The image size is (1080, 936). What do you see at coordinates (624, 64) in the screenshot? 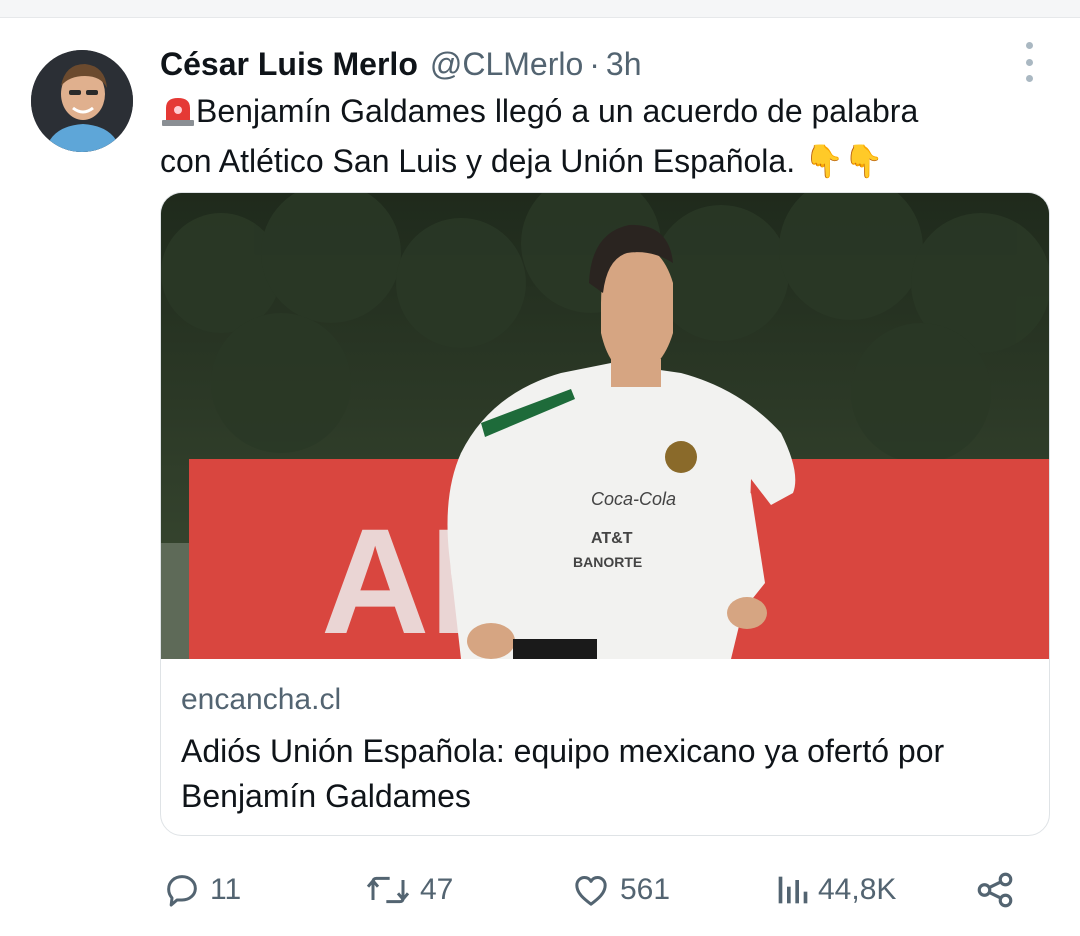
I see `tweet-timestamp: 3h` at bounding box center [624, 64].